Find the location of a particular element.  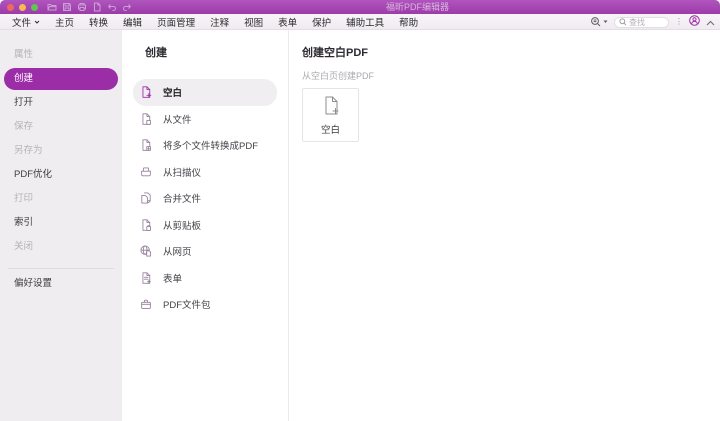

quick-access-toolbar is located at coordinates (89, 7).